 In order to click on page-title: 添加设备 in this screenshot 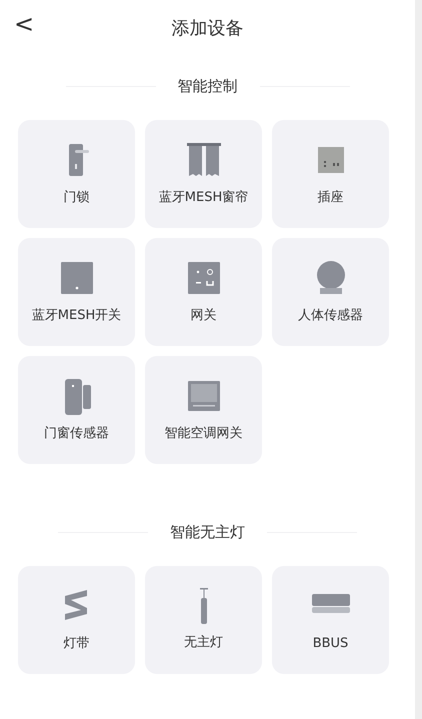, I will do `click(208, 28)`.